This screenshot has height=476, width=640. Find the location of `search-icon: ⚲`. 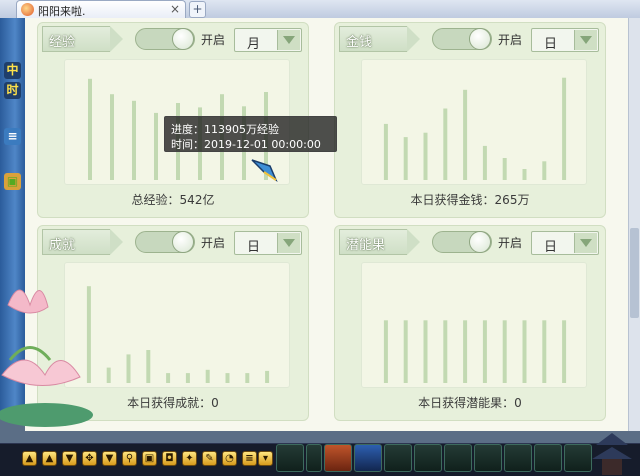

search-icon: ⚲ is located at coordinates (129, 458).